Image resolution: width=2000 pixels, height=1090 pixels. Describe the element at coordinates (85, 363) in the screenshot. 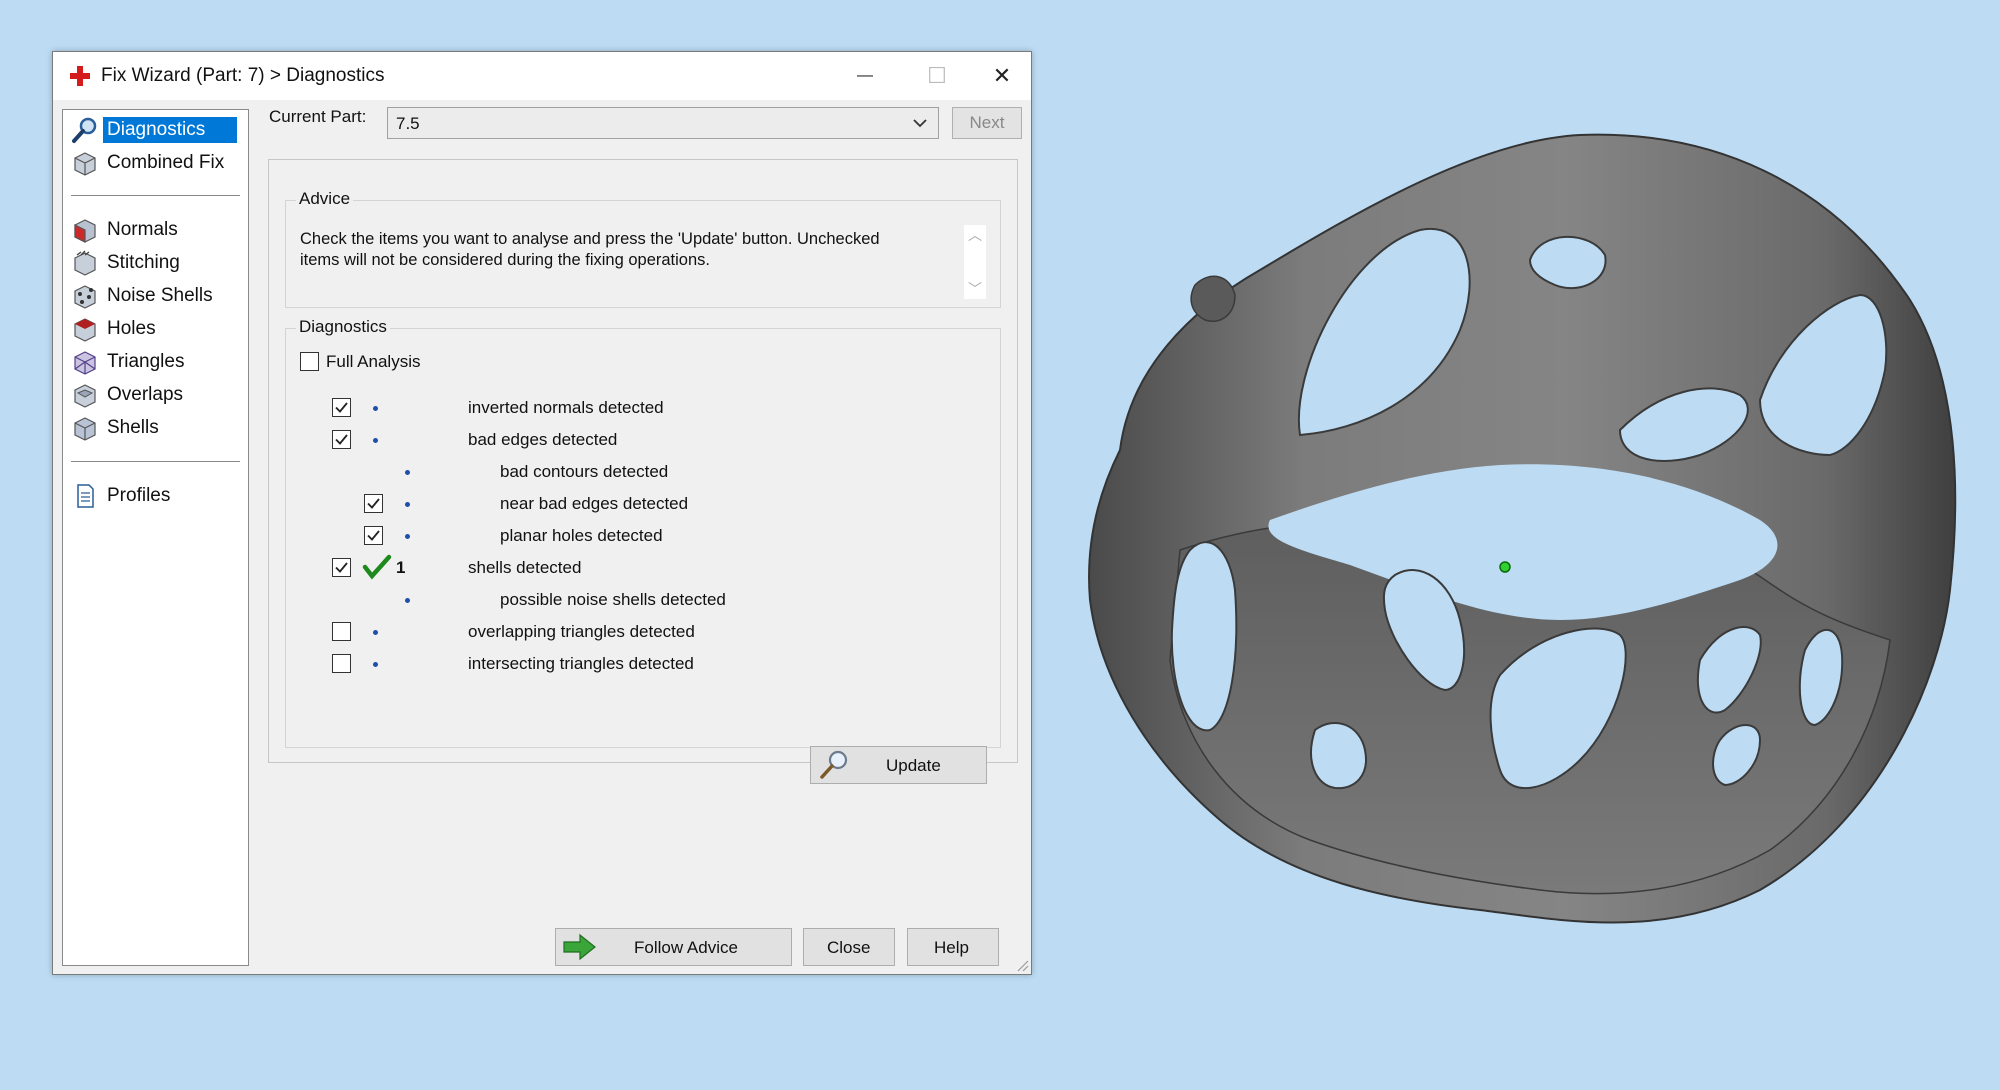

I see `cube-triangles-icon` at that location.